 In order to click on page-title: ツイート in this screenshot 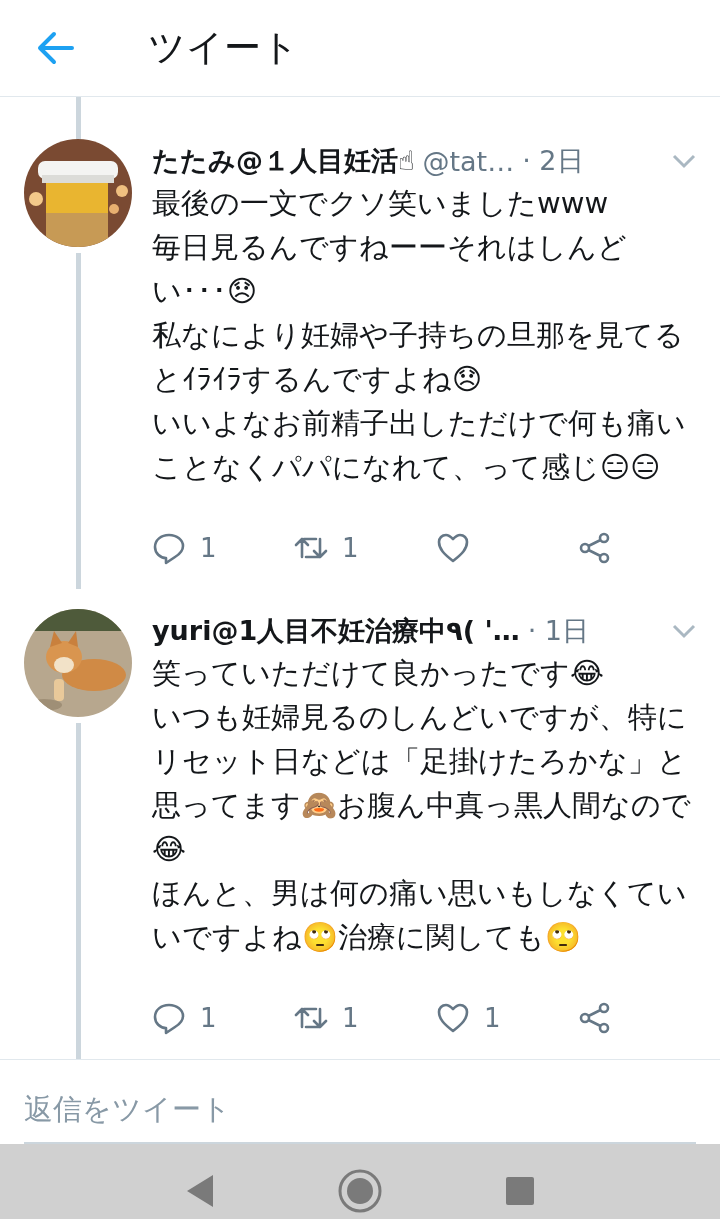, I will do `click(223, 48)`.